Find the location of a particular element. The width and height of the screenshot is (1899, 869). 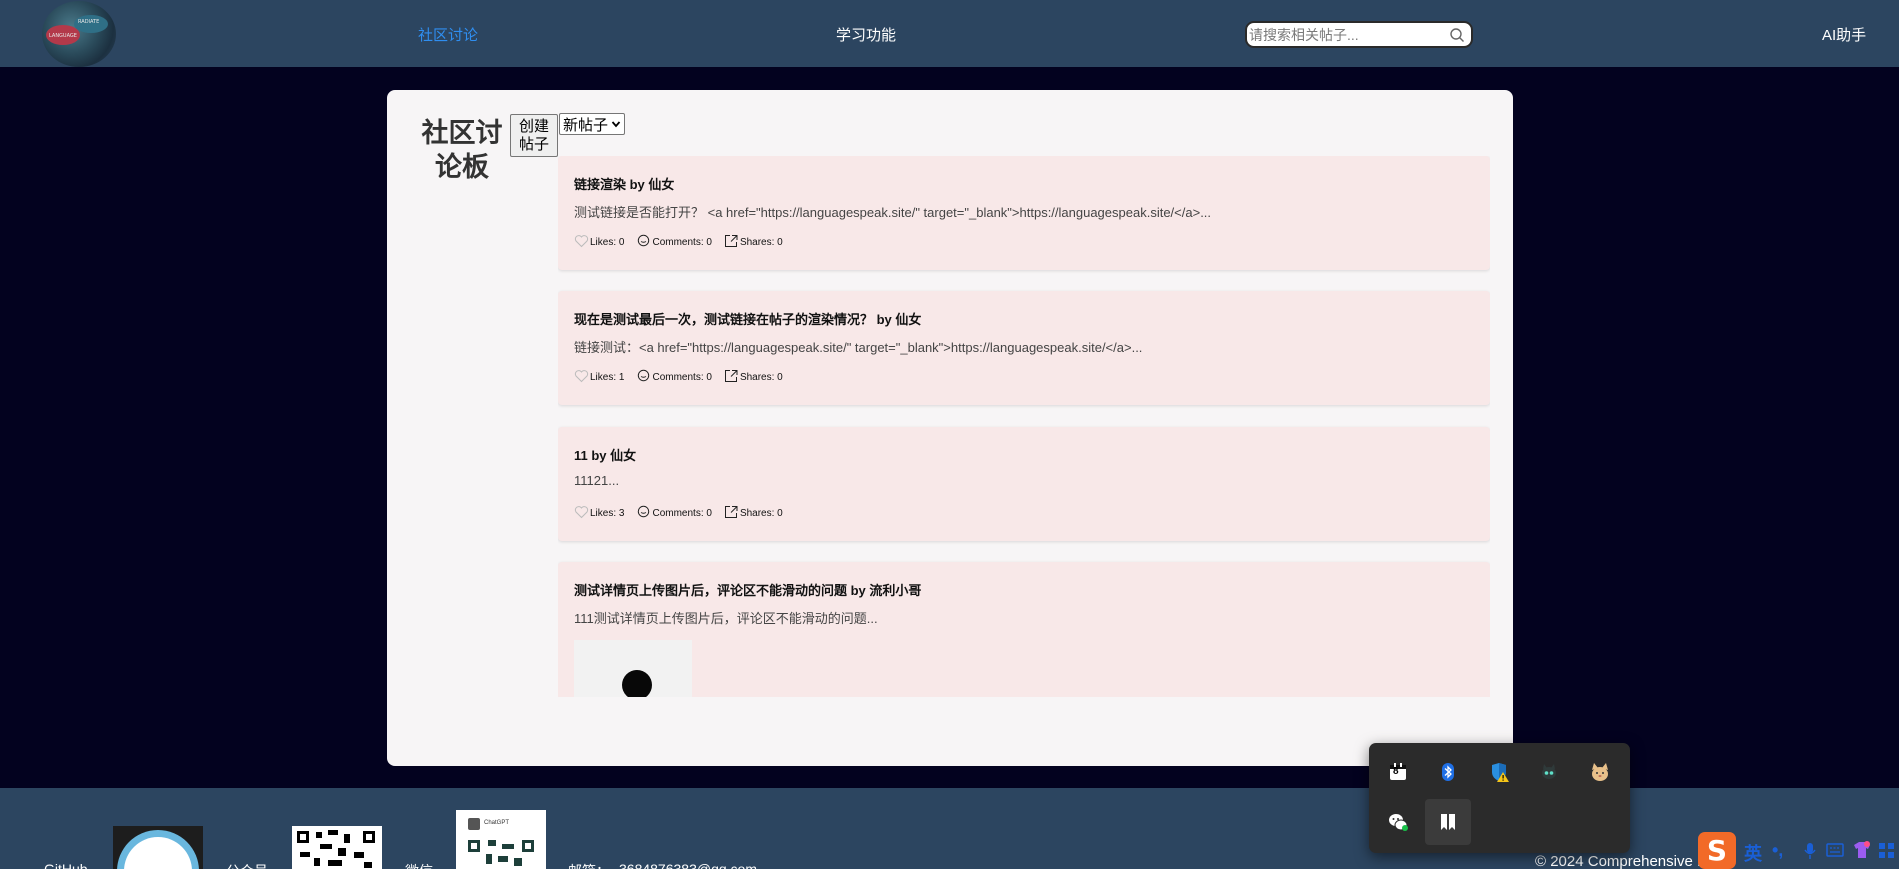

nav-link-community: 社区讨论 is located at coordinates (448, 34).